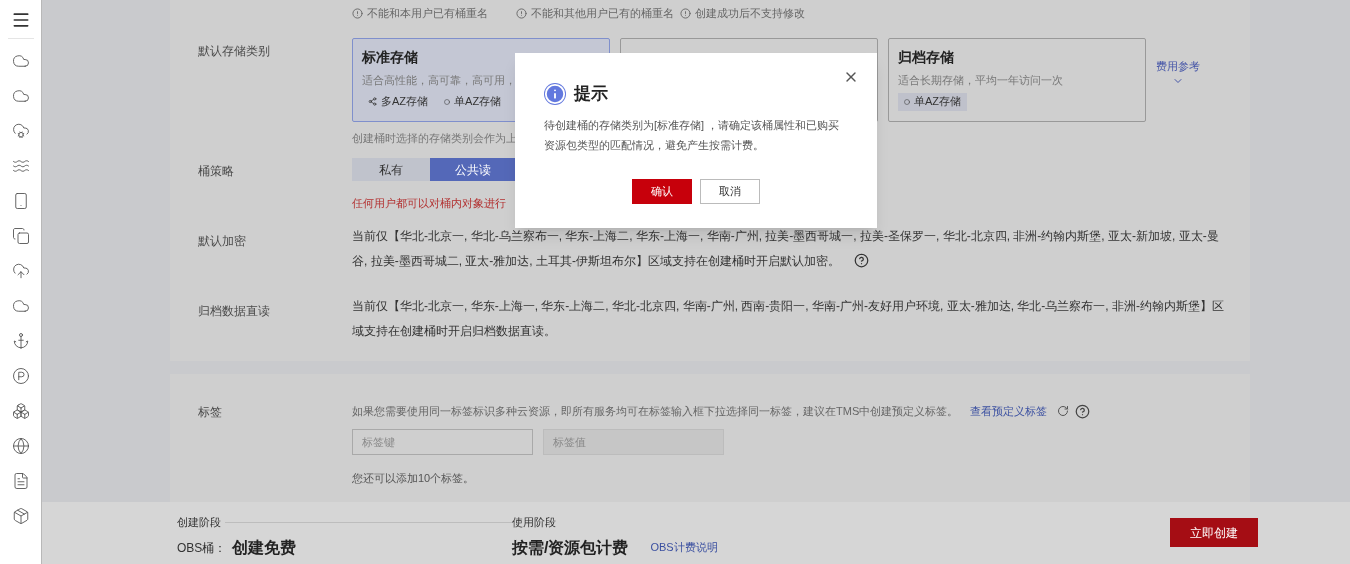  What do you see at coordinates (20, 445) in the screenshot?
I see `globe-icon` at bounding box center [20, 445].